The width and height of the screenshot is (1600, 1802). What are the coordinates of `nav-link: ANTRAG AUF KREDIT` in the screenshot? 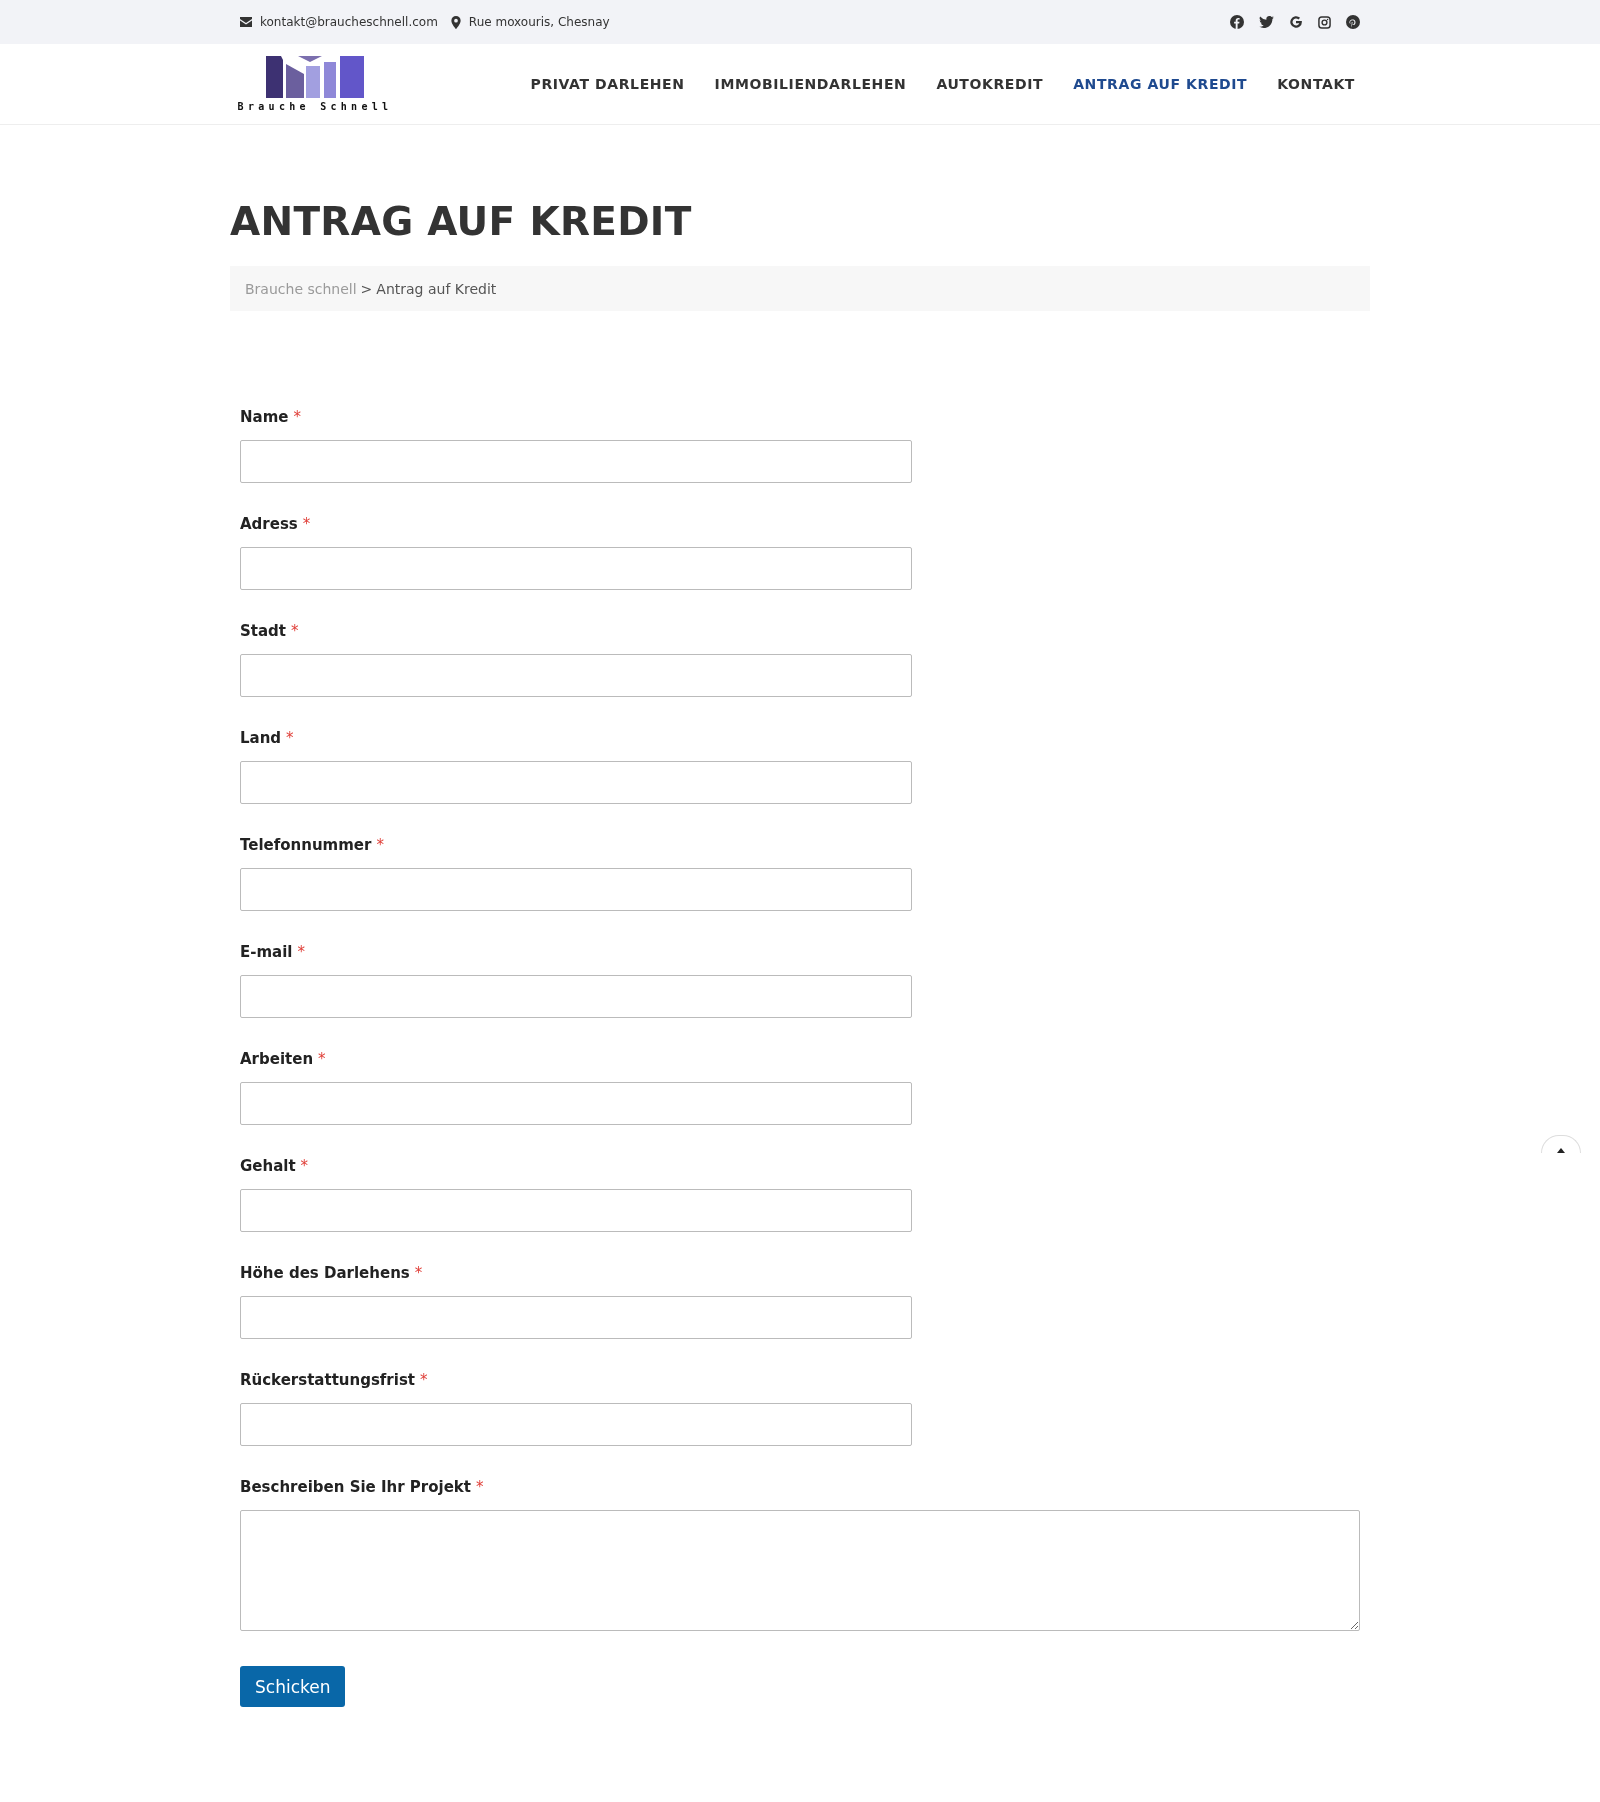 It's located at (1160, 84).